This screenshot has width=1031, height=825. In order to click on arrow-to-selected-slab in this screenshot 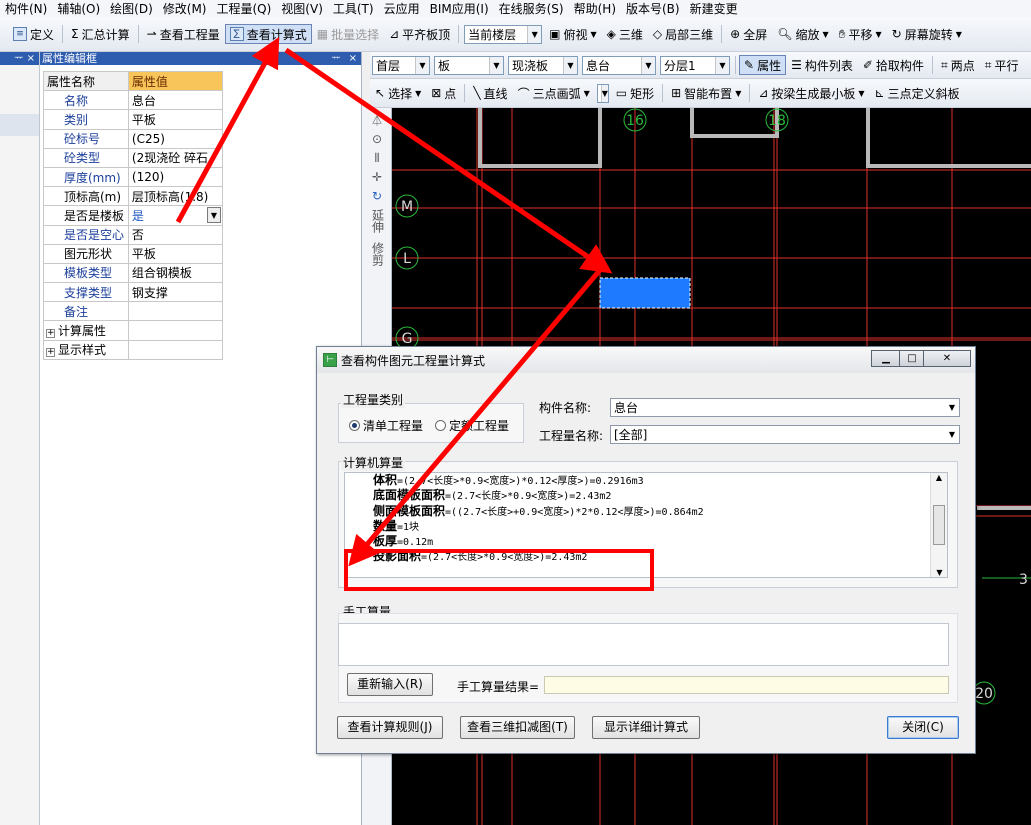, I will do `click(448, 160)`.